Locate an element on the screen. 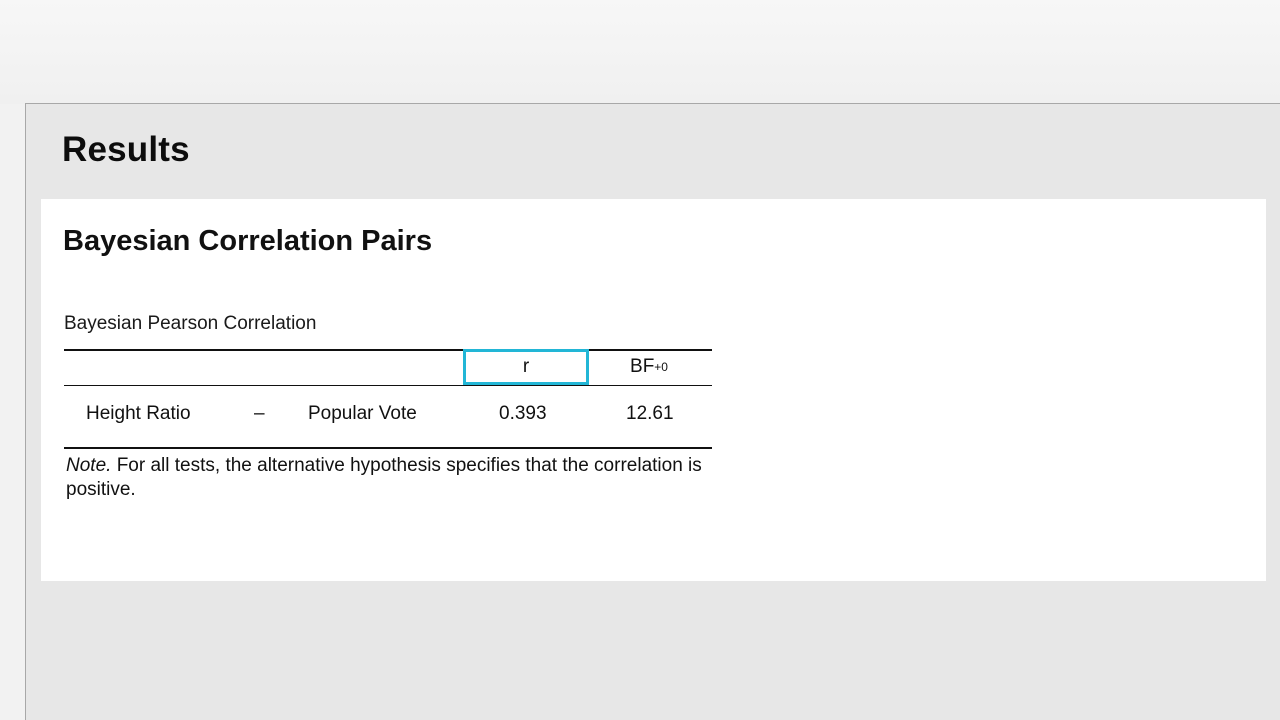 The height and width of the screenshot is (720, 1280). column-header-bf-label: BF is located at coordinates (642, 366).